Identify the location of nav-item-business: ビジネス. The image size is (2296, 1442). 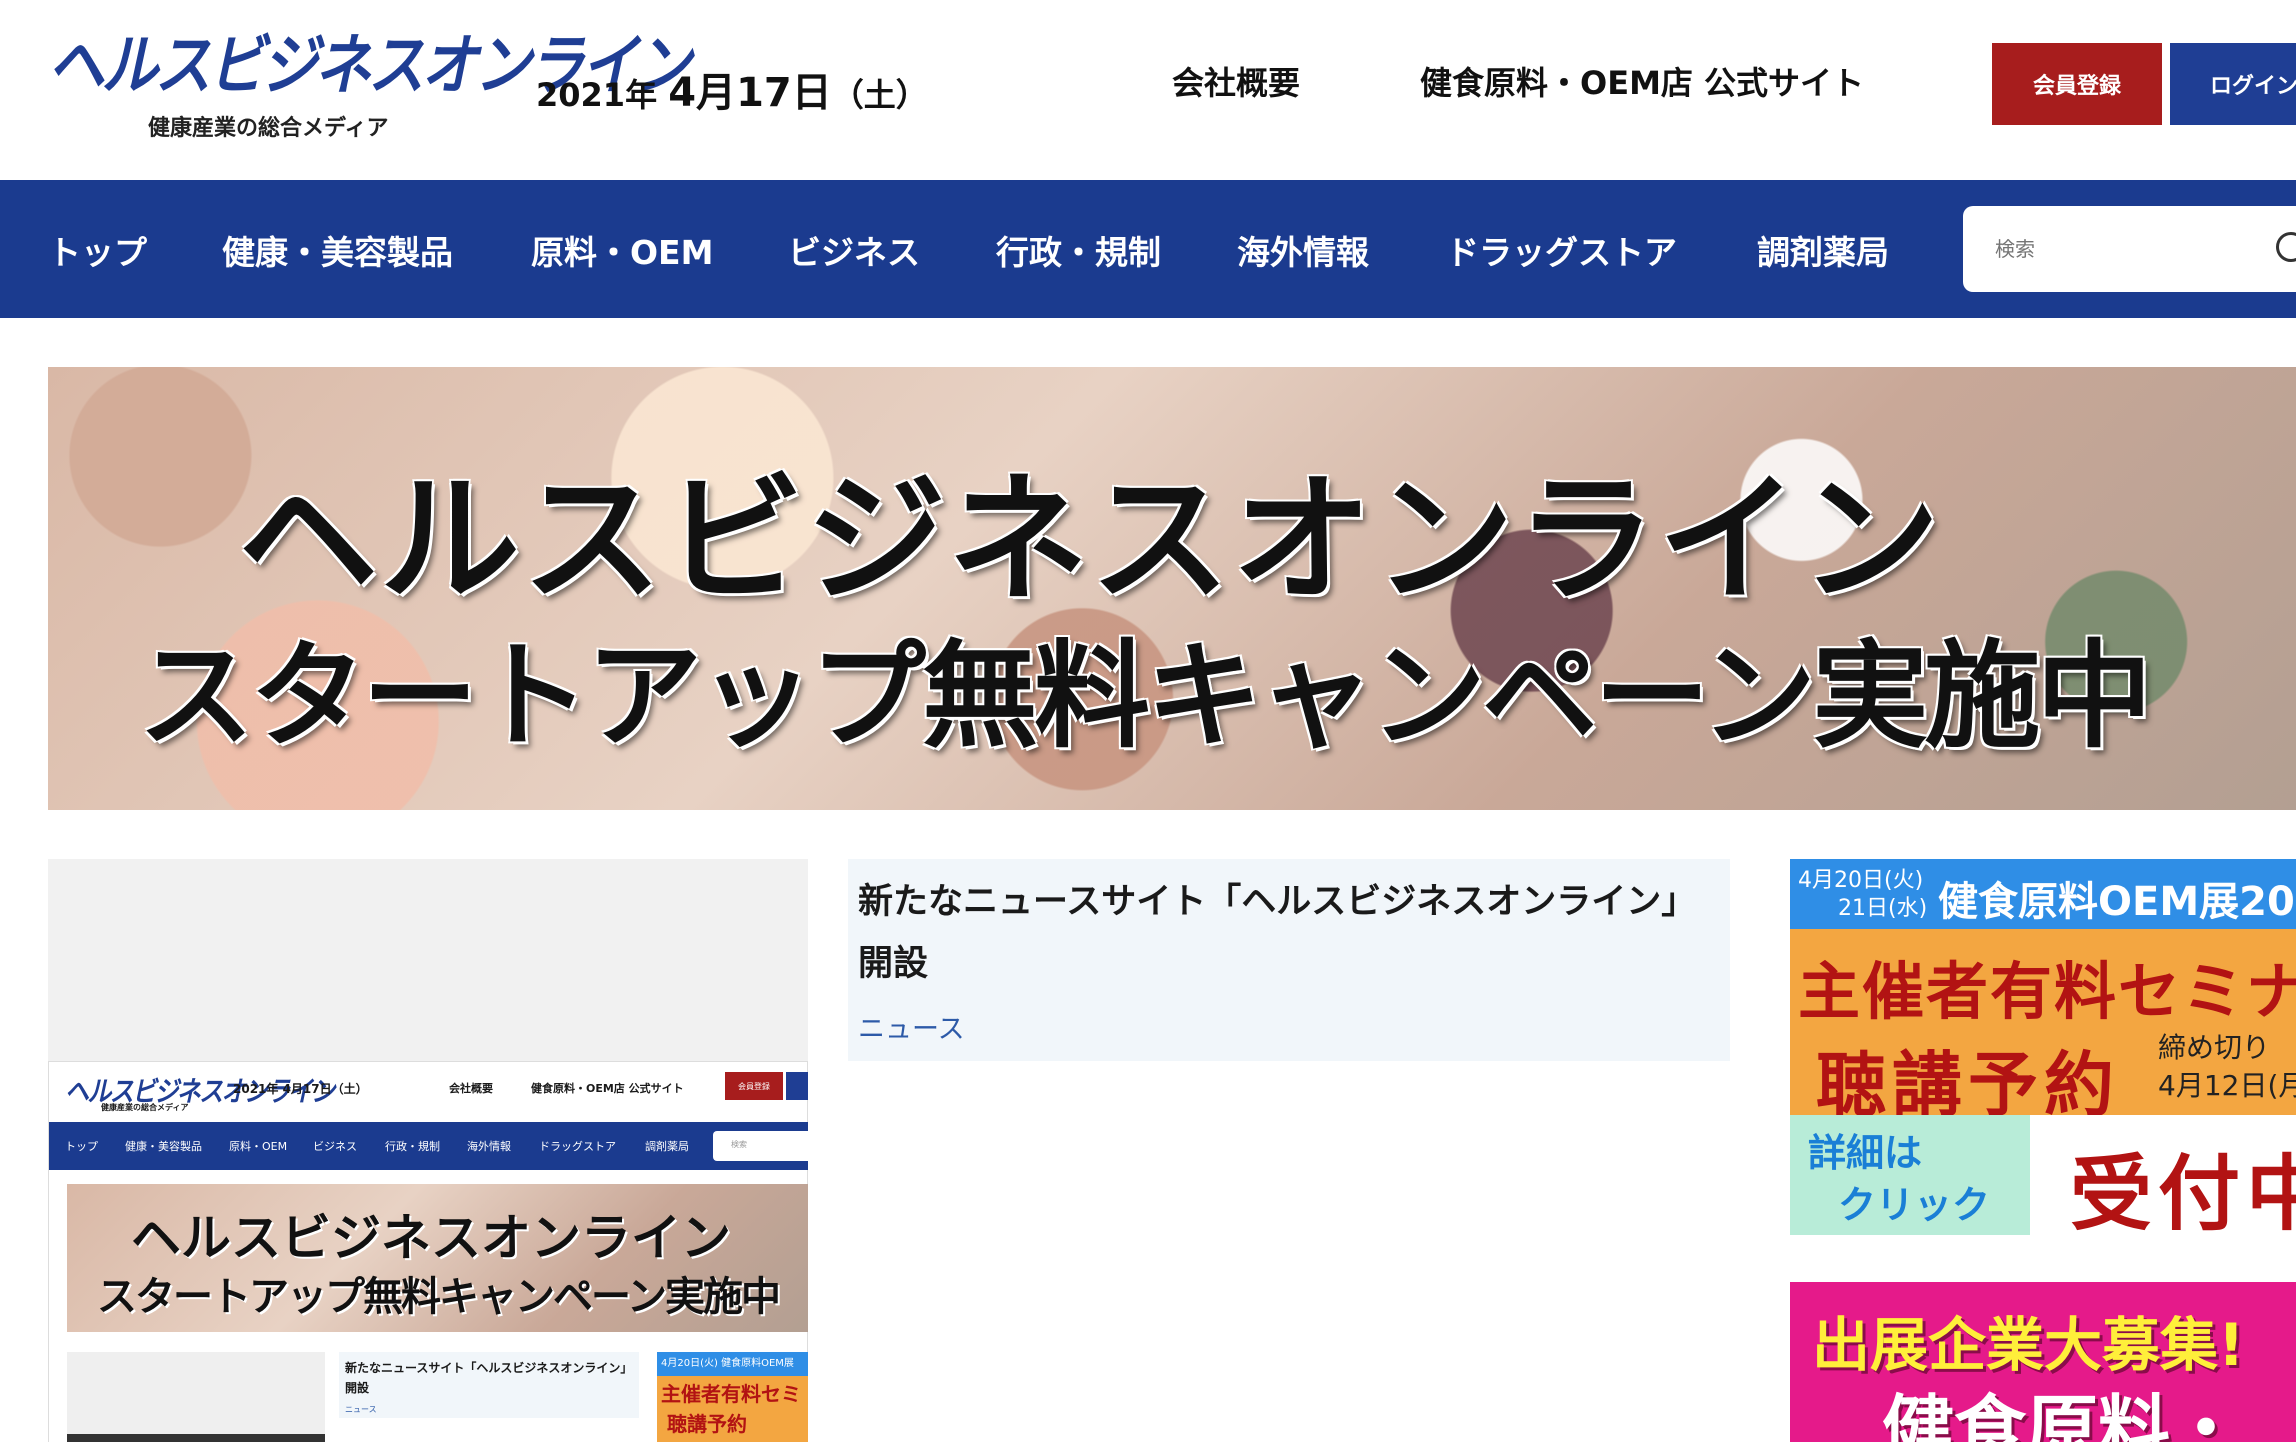
(854, 250).